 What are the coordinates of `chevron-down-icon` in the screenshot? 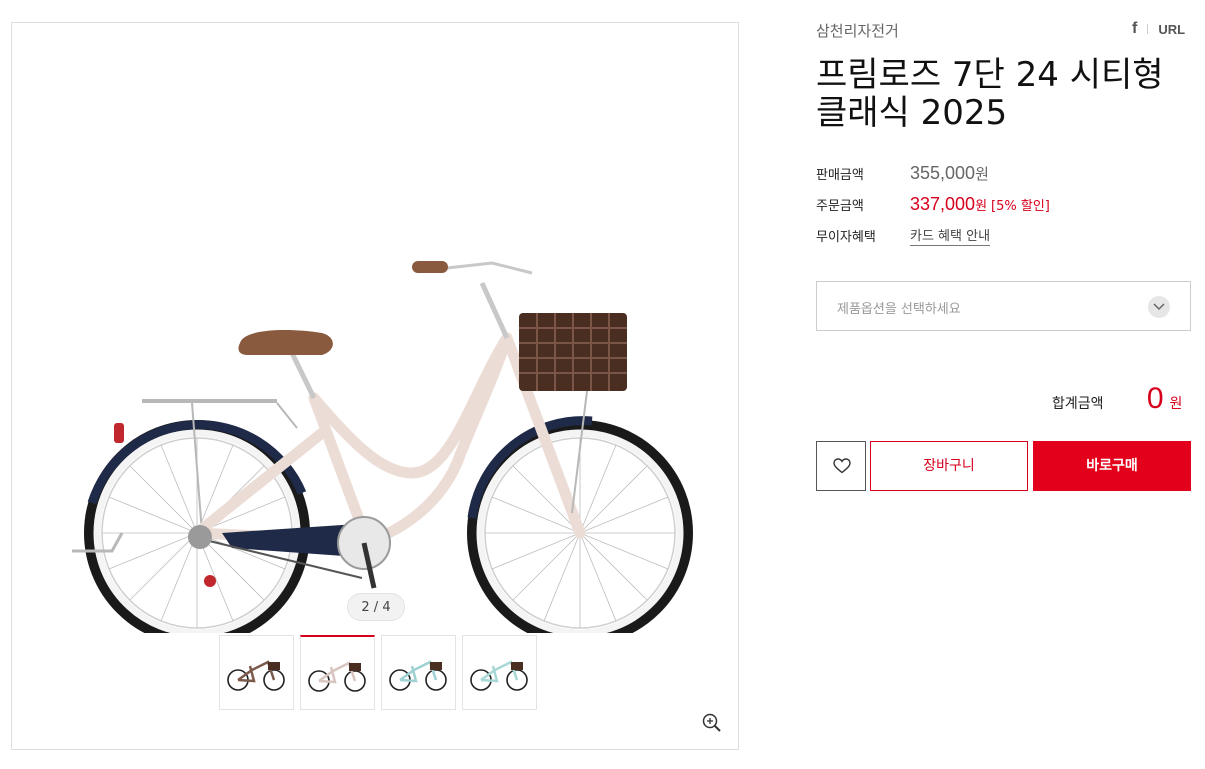 It's located at (1159, 307).